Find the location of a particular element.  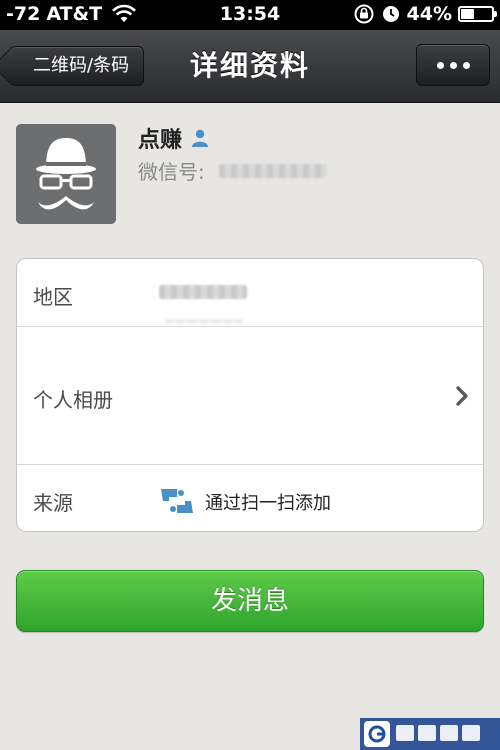

wechat-id-row: 微信号: is located at coordinates (232, 170).